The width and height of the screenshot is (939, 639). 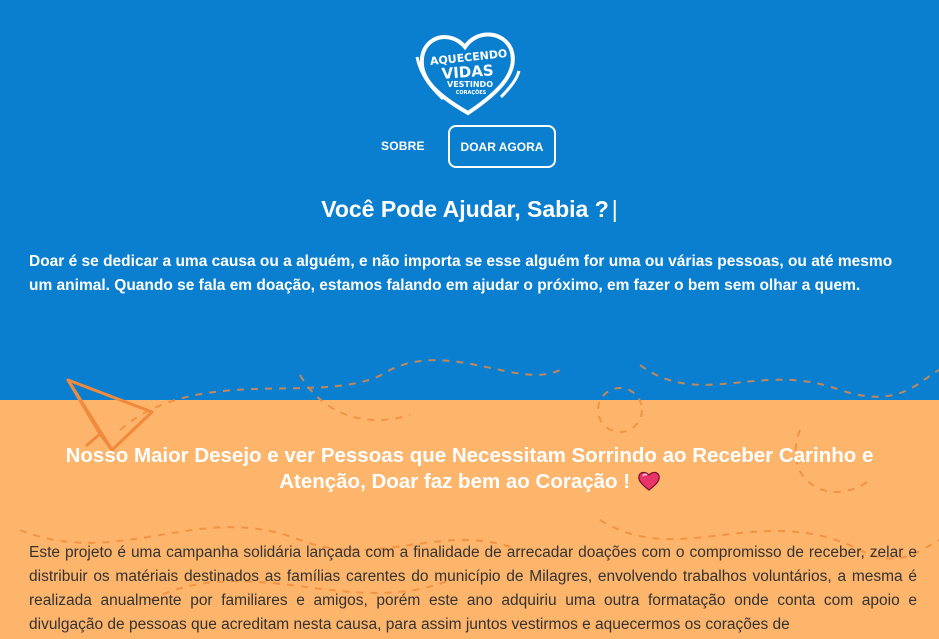 What do you see at coordinates (470, 84) in the screenshot?
I see `logo-line-3: VESTINDO` at bounding box center [470, 84].